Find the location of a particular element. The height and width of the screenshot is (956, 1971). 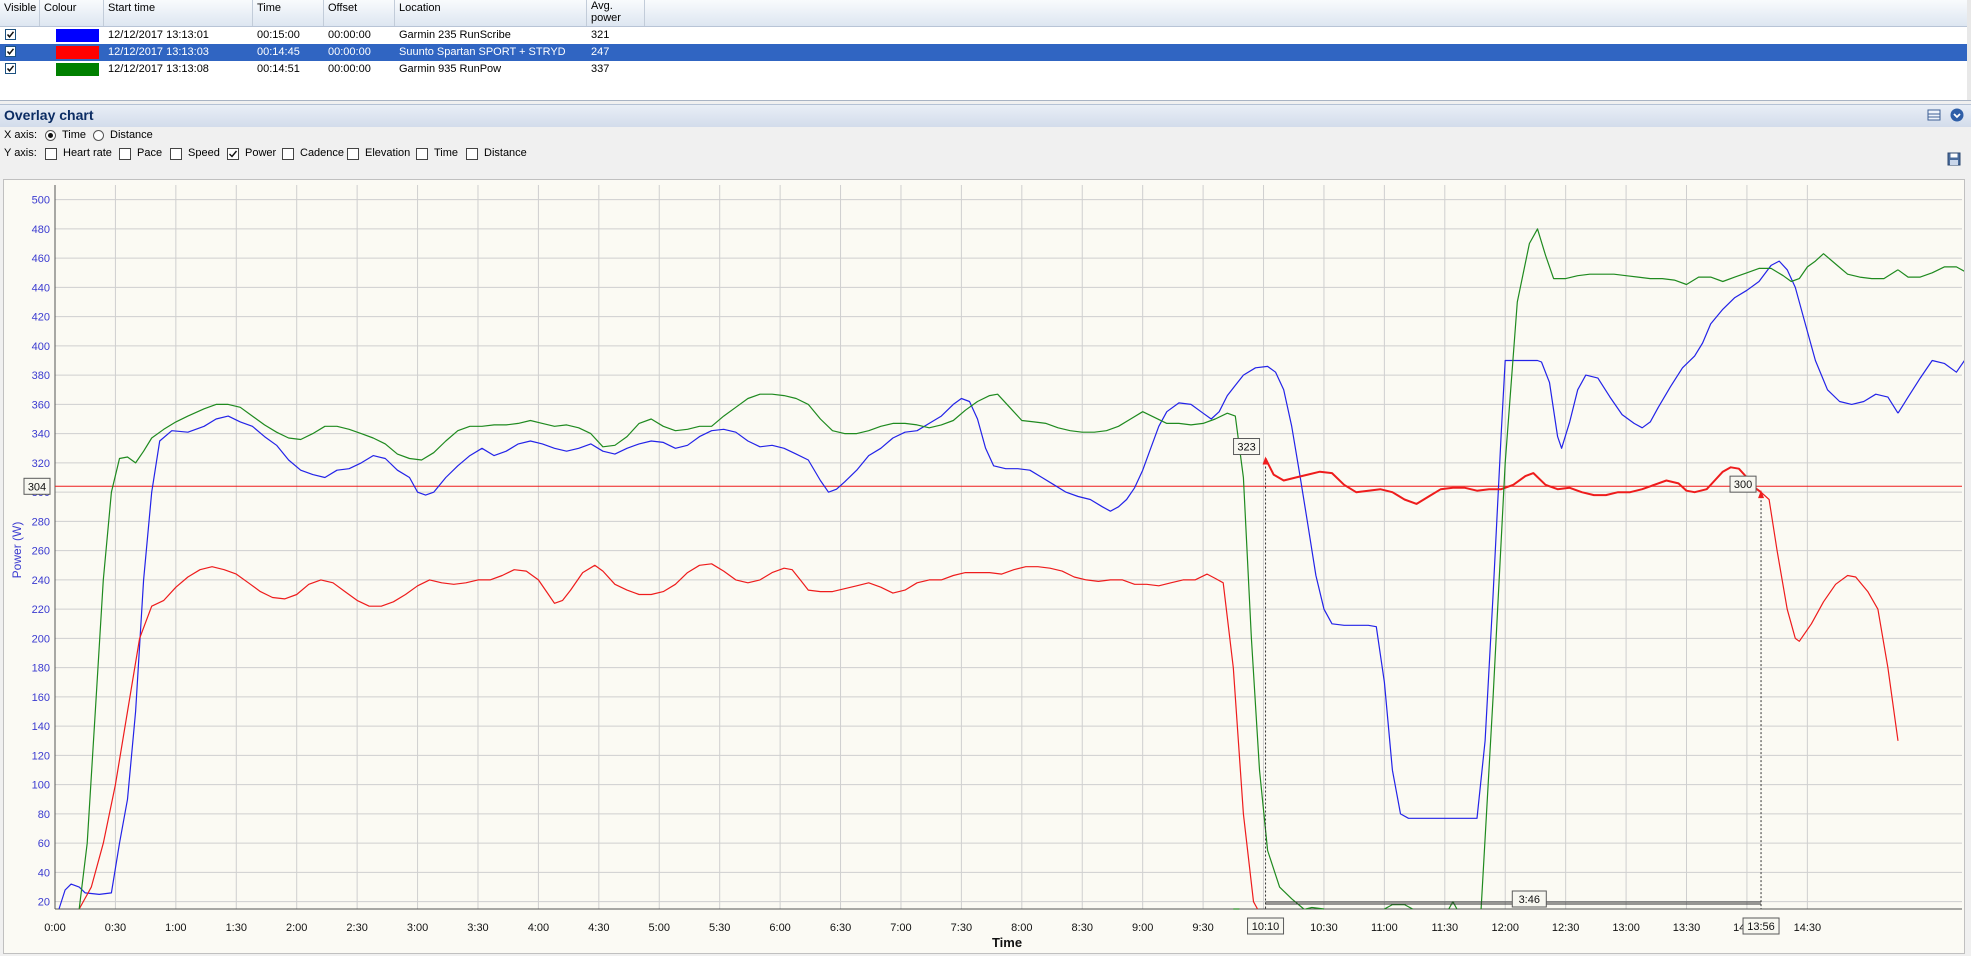

y-axis-heart-rate-label: Heart rate is located at coordinates (87, 153).